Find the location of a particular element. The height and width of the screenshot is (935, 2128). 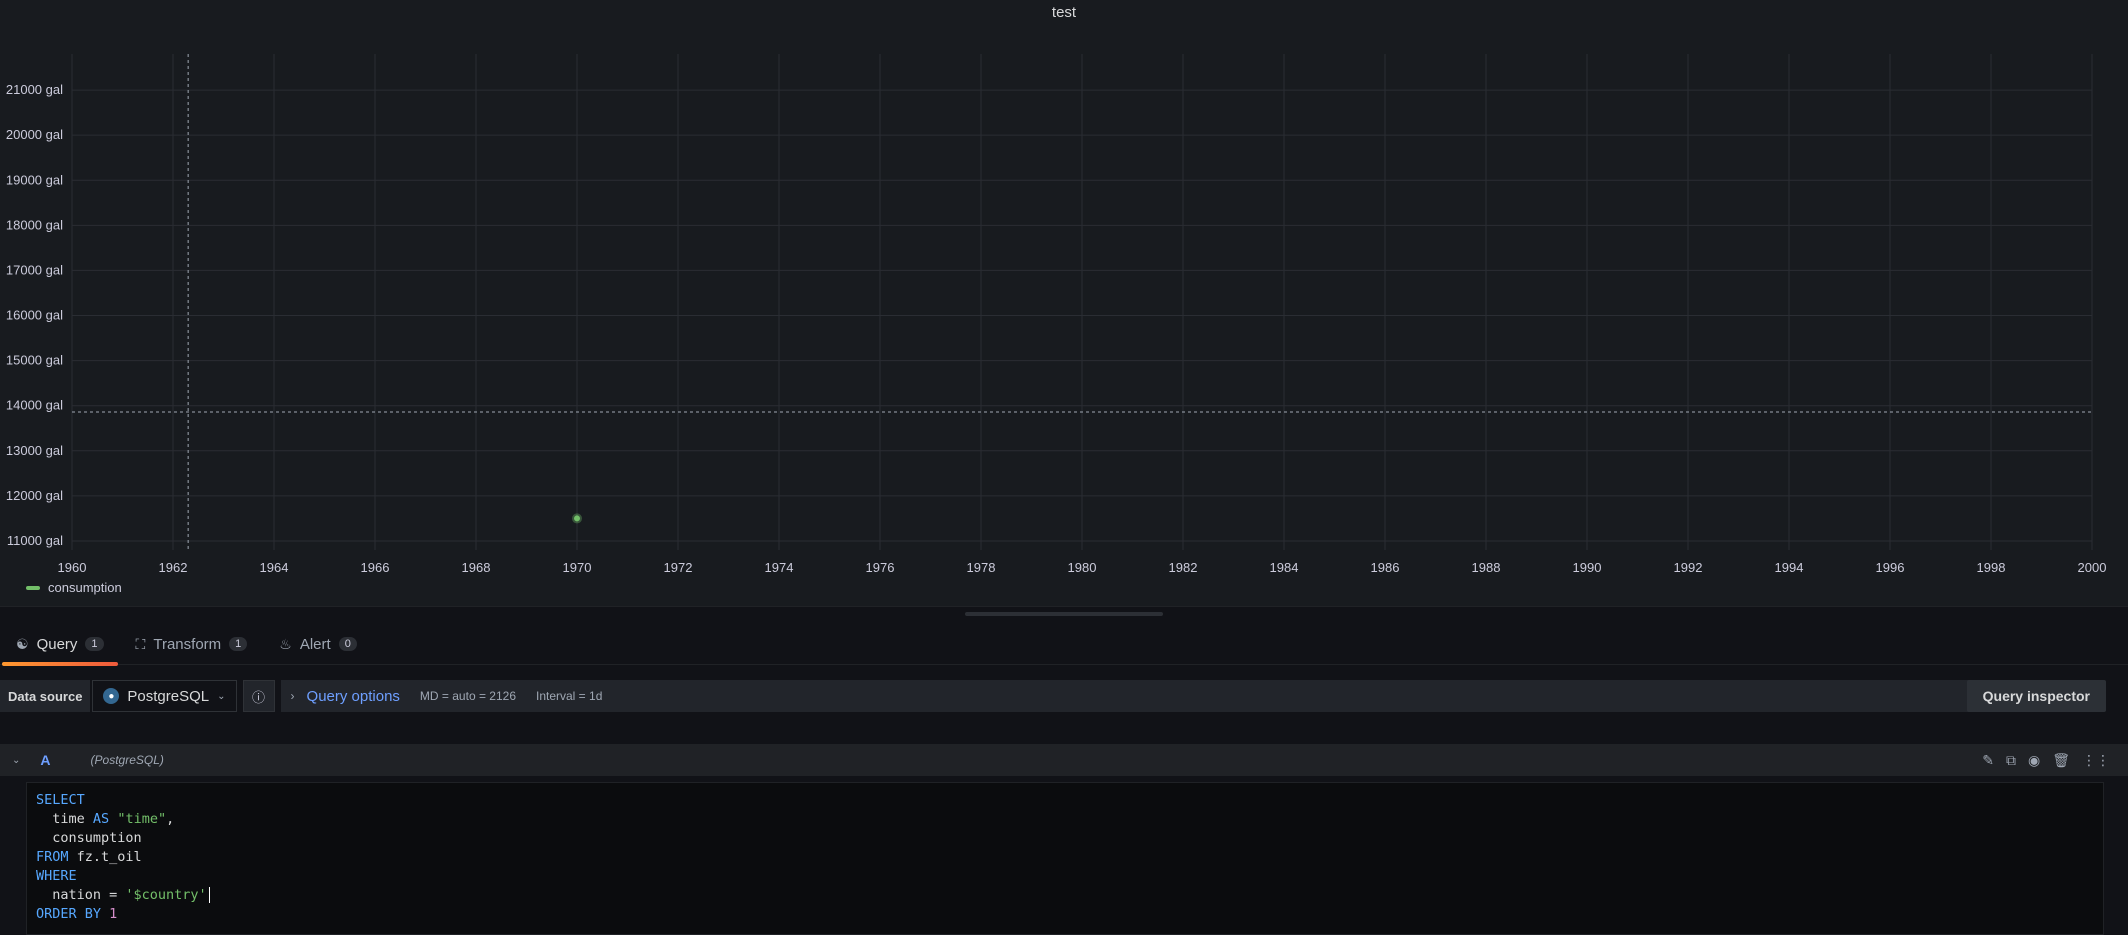

sql-number: 1 is located at coordinates (113, 914).